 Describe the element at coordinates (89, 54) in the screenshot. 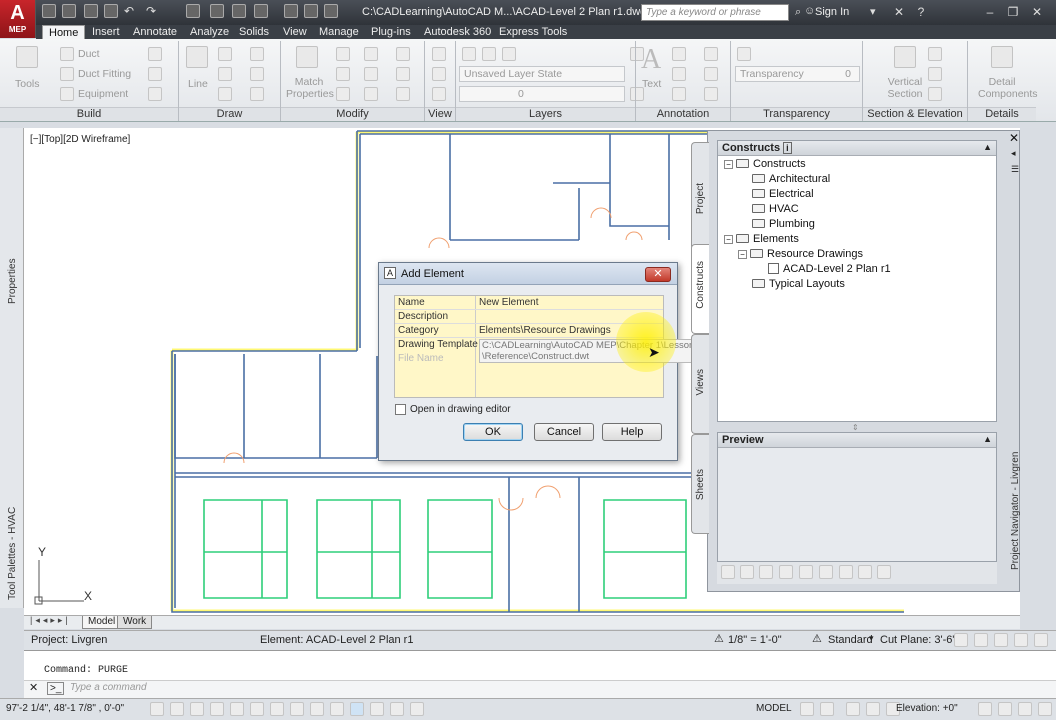

I see `duct-button: Duct` at that location.